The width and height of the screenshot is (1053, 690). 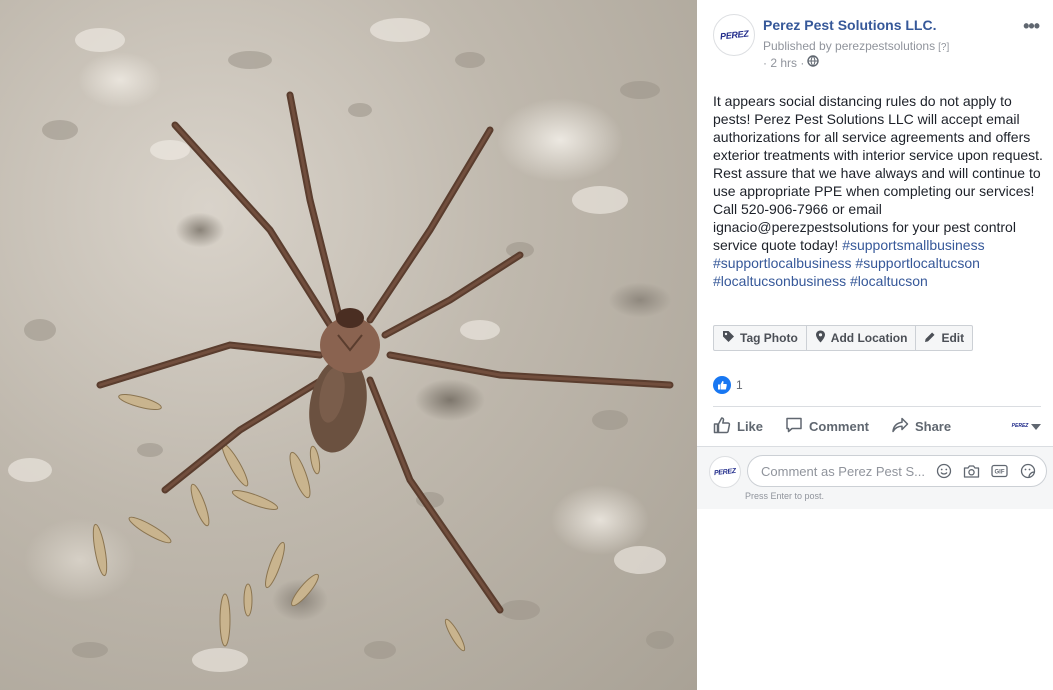 I want to click on timestamp-text: · 2 hrs ·, so click(x=783, y=63).